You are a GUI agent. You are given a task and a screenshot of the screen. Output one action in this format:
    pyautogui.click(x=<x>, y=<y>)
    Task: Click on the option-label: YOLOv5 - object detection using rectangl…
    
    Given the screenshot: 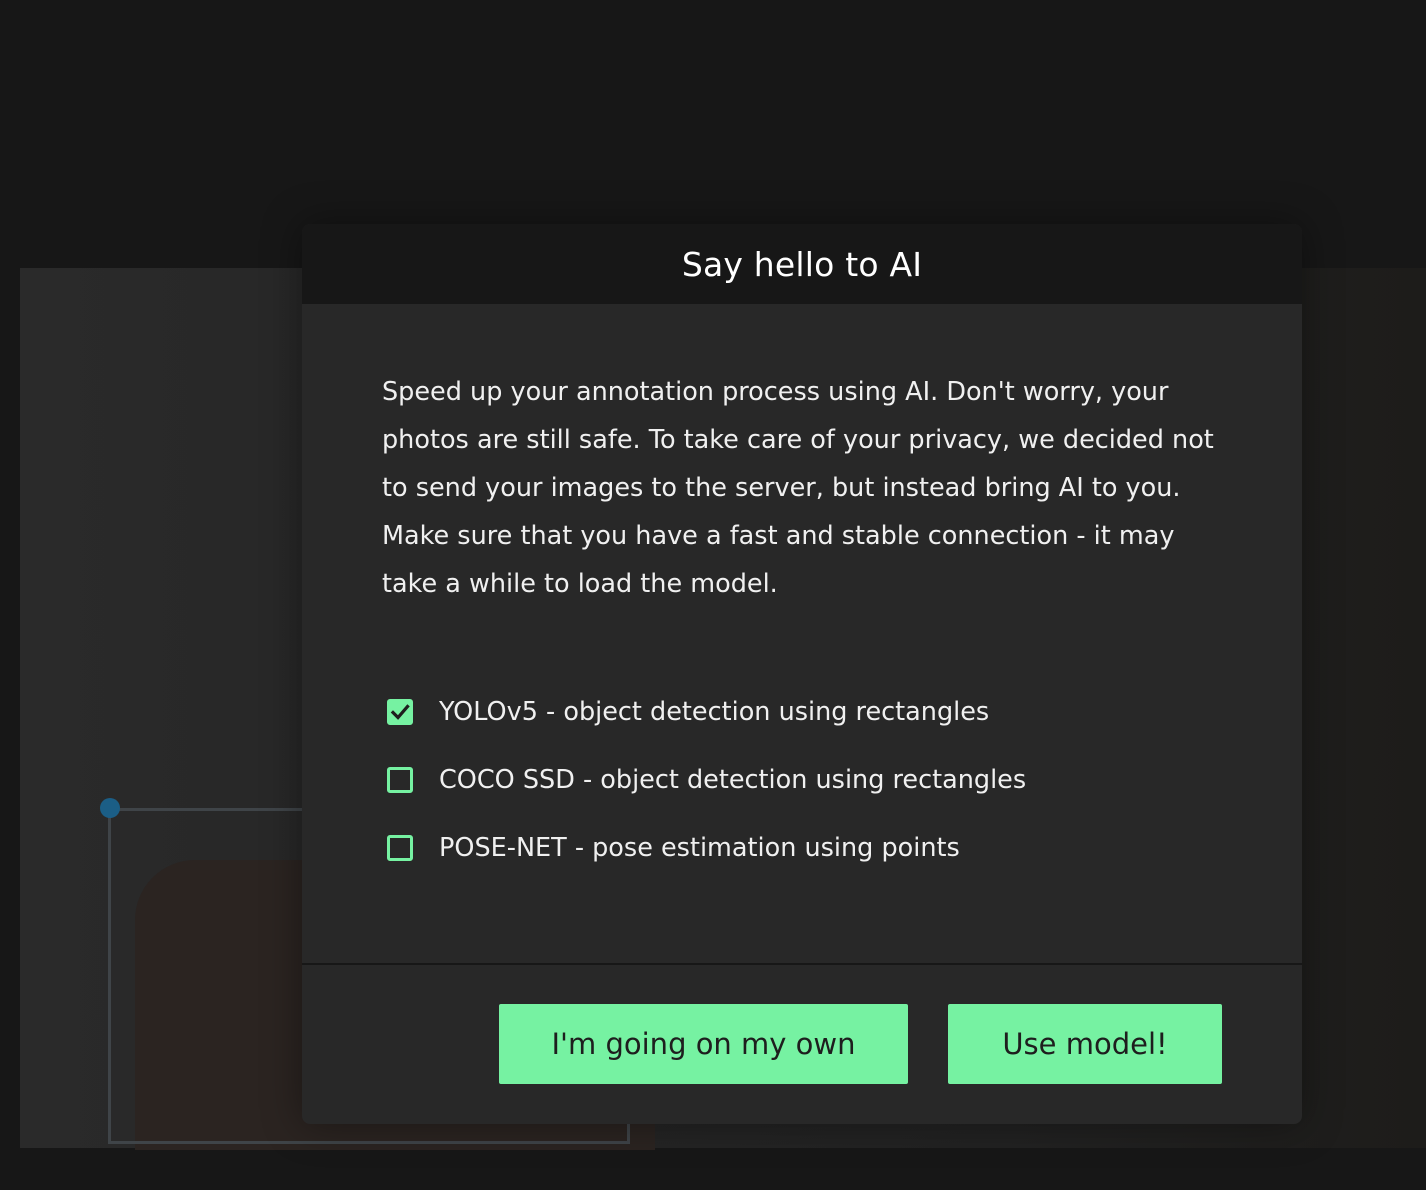 What is the action you would take?
    pyautogui.click(x=714, y=712)
    